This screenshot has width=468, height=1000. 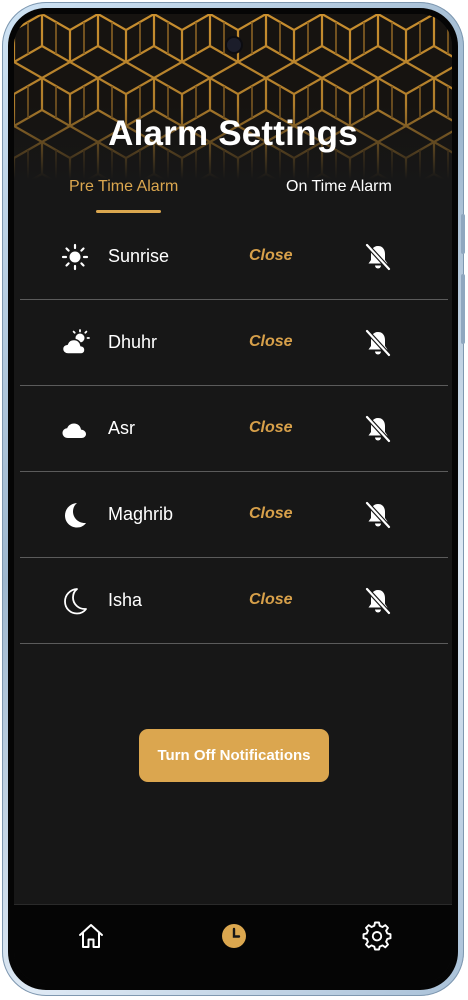 I want to click on power-button, so click(x=463, y=309).